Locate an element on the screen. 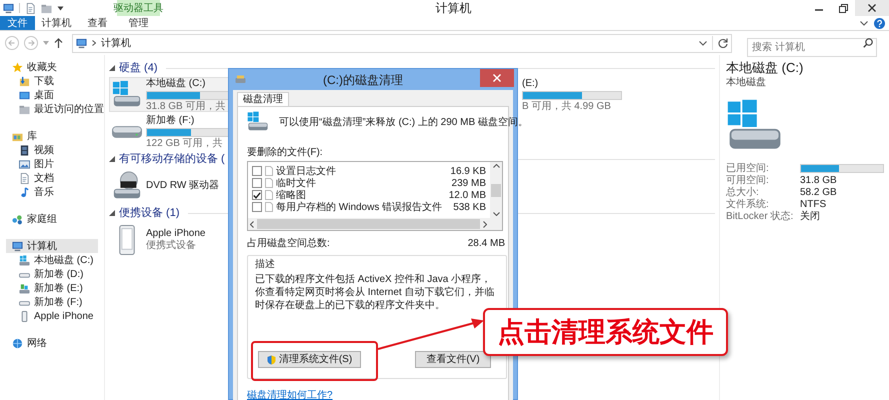  device-type: 便携式设备 is located at coordinates (171, 246).